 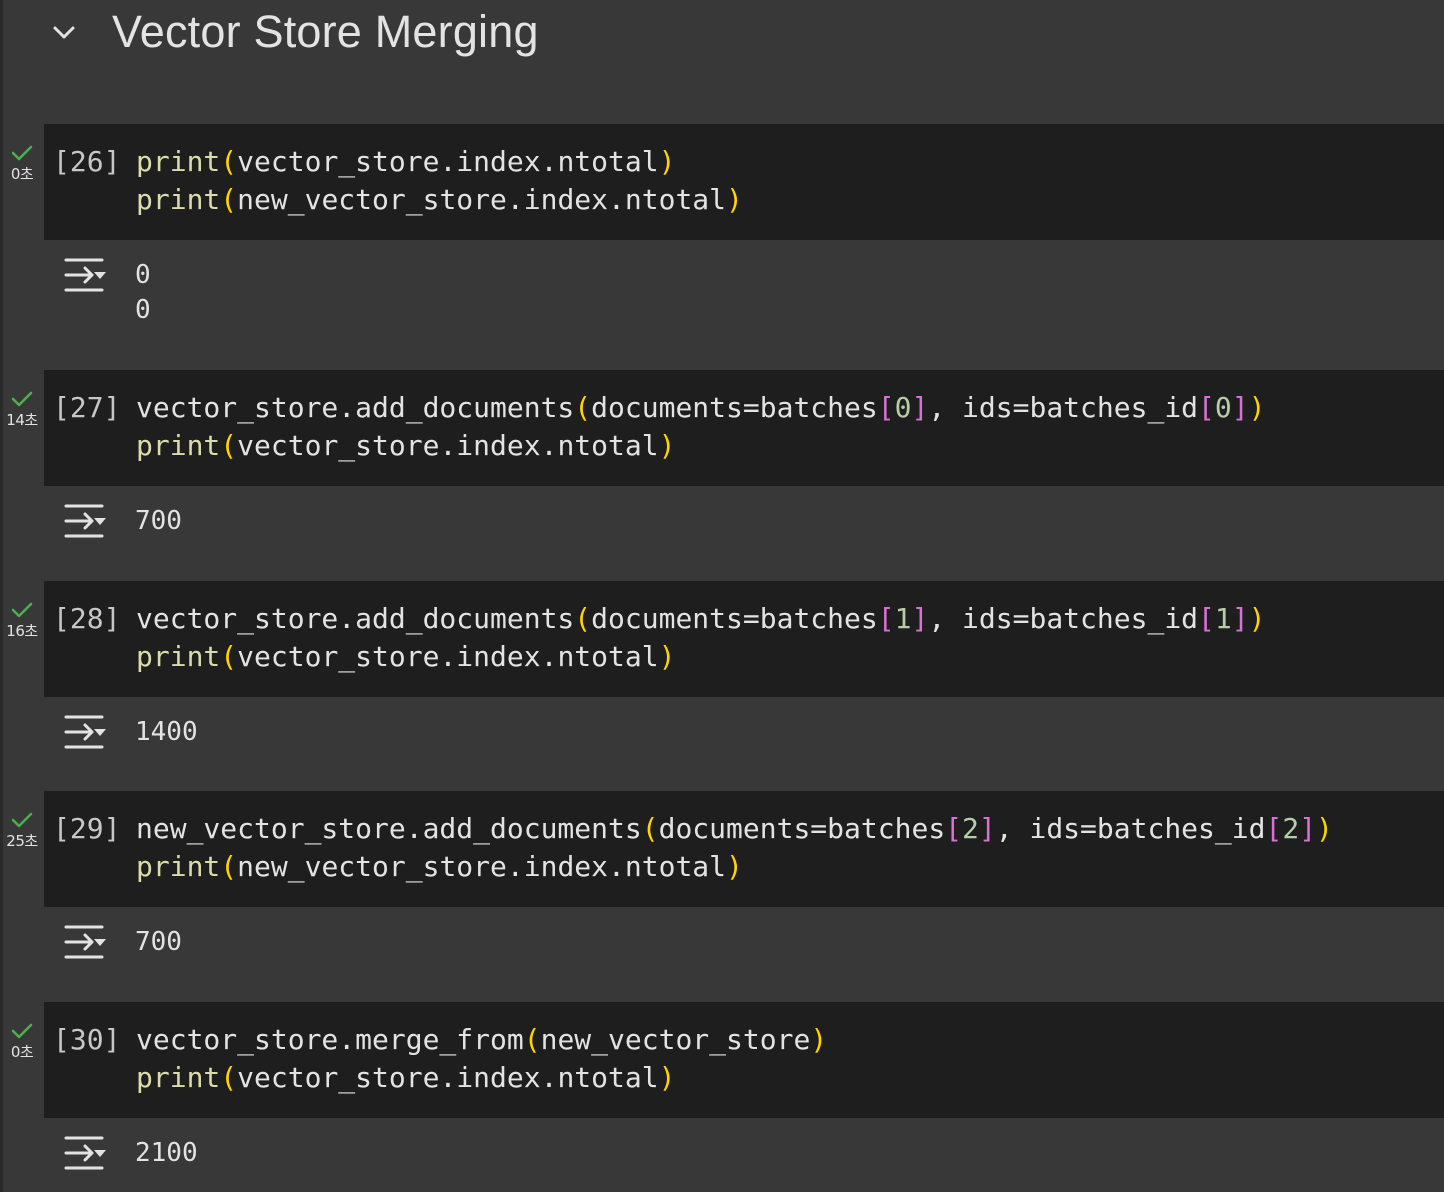 What do you see at coordinates (675, 1039) in the screenshot?
I see `code-token: new_vector_store` at bounding box center [675, 1039].